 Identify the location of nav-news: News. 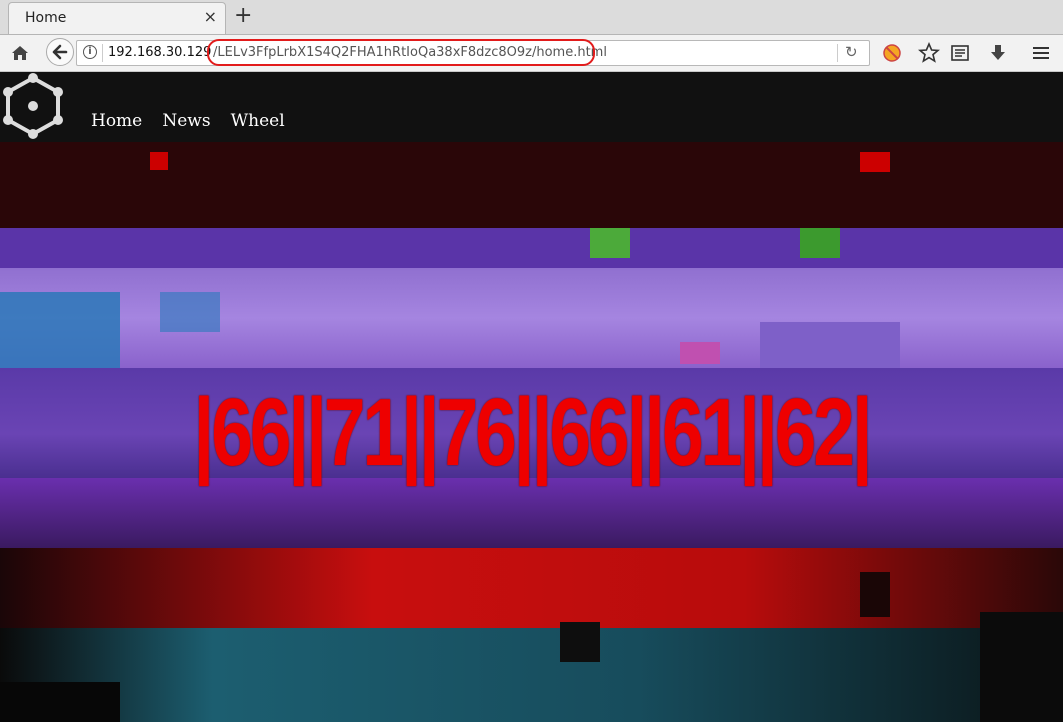
(186, 121).